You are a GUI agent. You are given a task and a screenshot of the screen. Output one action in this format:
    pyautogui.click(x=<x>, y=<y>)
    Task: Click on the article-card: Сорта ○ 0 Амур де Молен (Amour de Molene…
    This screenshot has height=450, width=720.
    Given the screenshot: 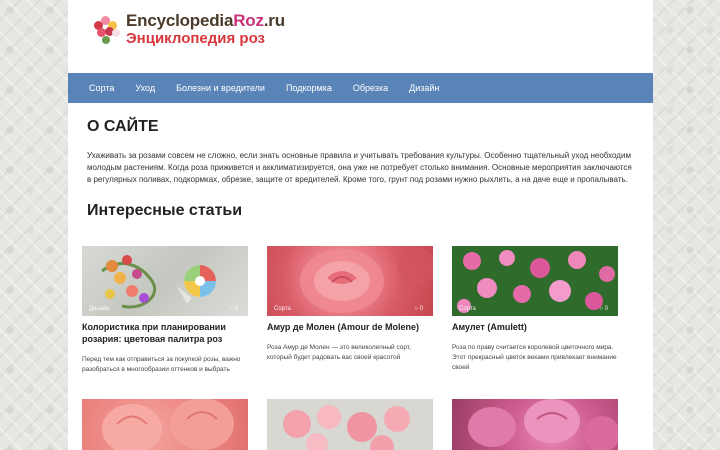 What is the action you would take?
    pyautogui.click(x=350, y=304)
    